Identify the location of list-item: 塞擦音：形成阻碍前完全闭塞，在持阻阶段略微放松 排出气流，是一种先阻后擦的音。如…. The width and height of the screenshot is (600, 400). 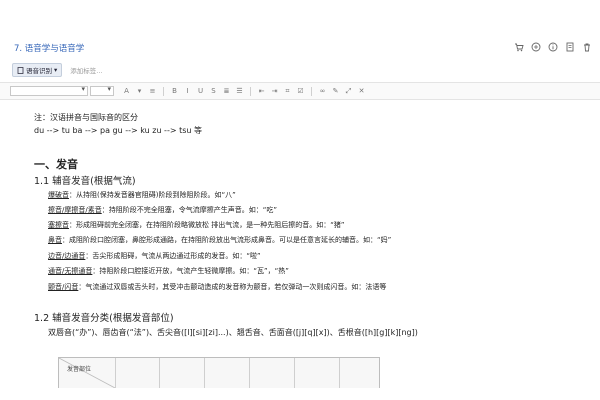
(196, 225).